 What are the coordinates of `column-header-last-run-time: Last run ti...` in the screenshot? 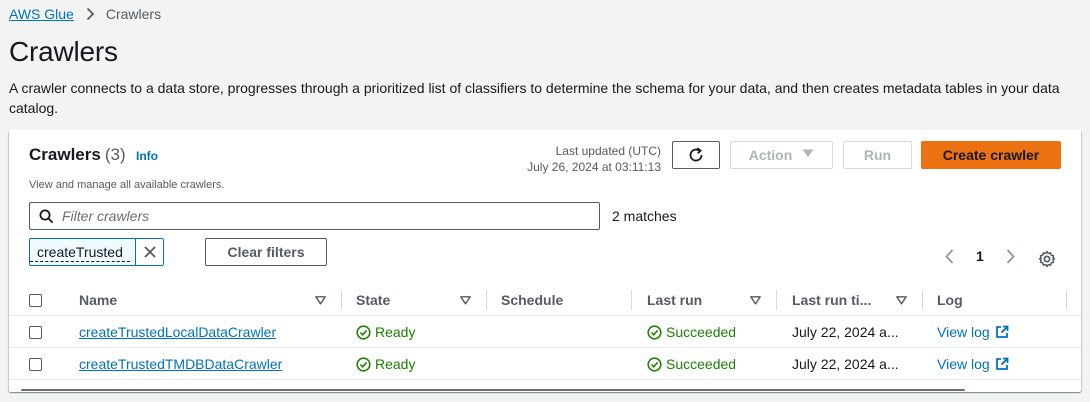 It's located at (831, 300).